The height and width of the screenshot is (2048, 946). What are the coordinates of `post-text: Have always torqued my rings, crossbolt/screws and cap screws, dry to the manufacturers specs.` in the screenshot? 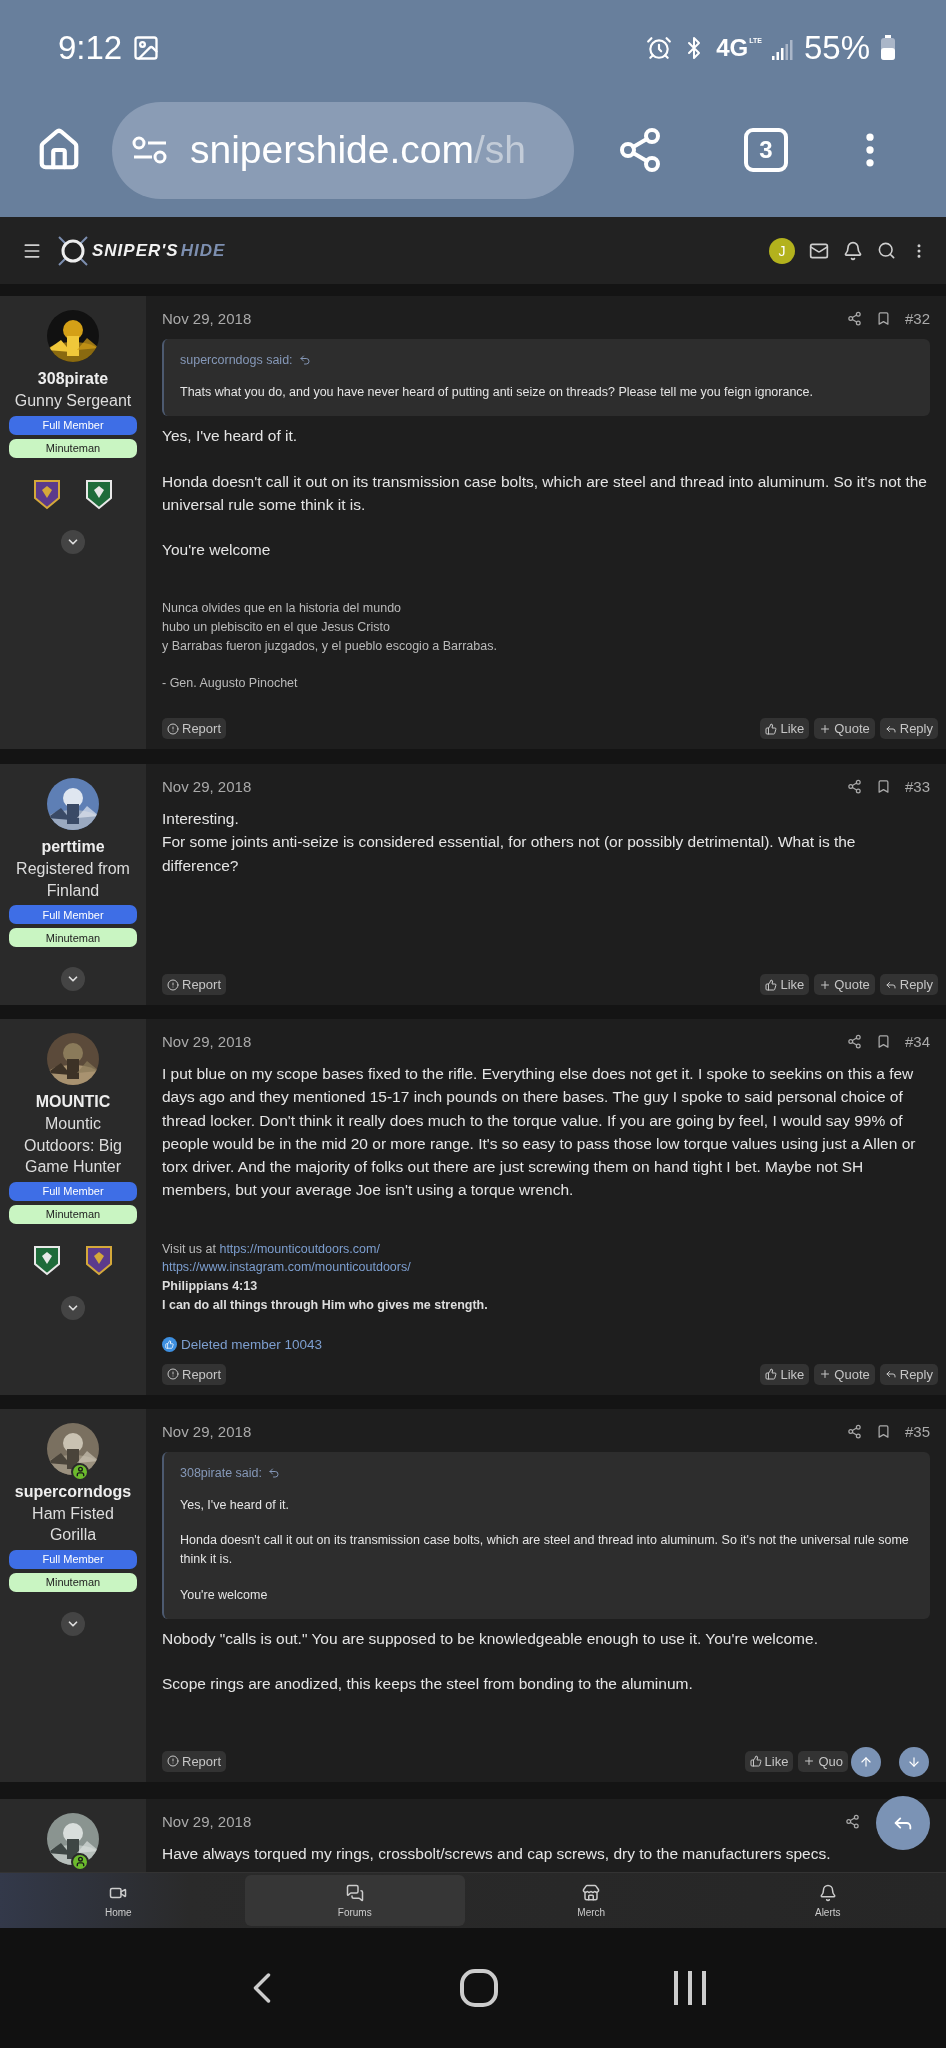 It's located at (497, 1853).